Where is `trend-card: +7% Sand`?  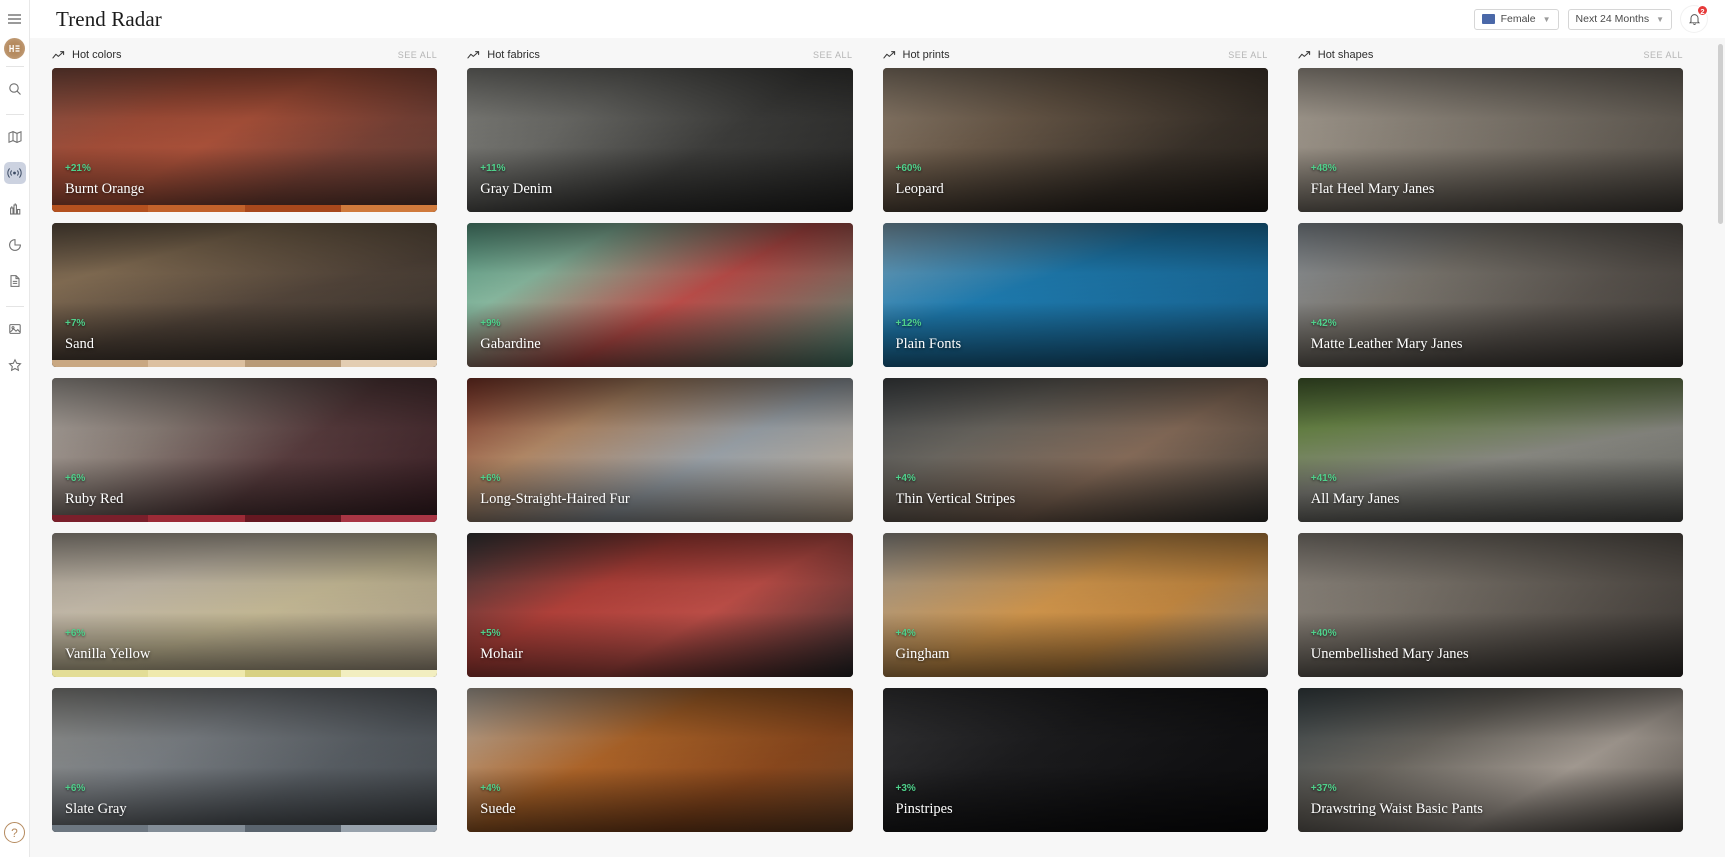 trend-card: +7% Sand is located at coordinates (245, 295).